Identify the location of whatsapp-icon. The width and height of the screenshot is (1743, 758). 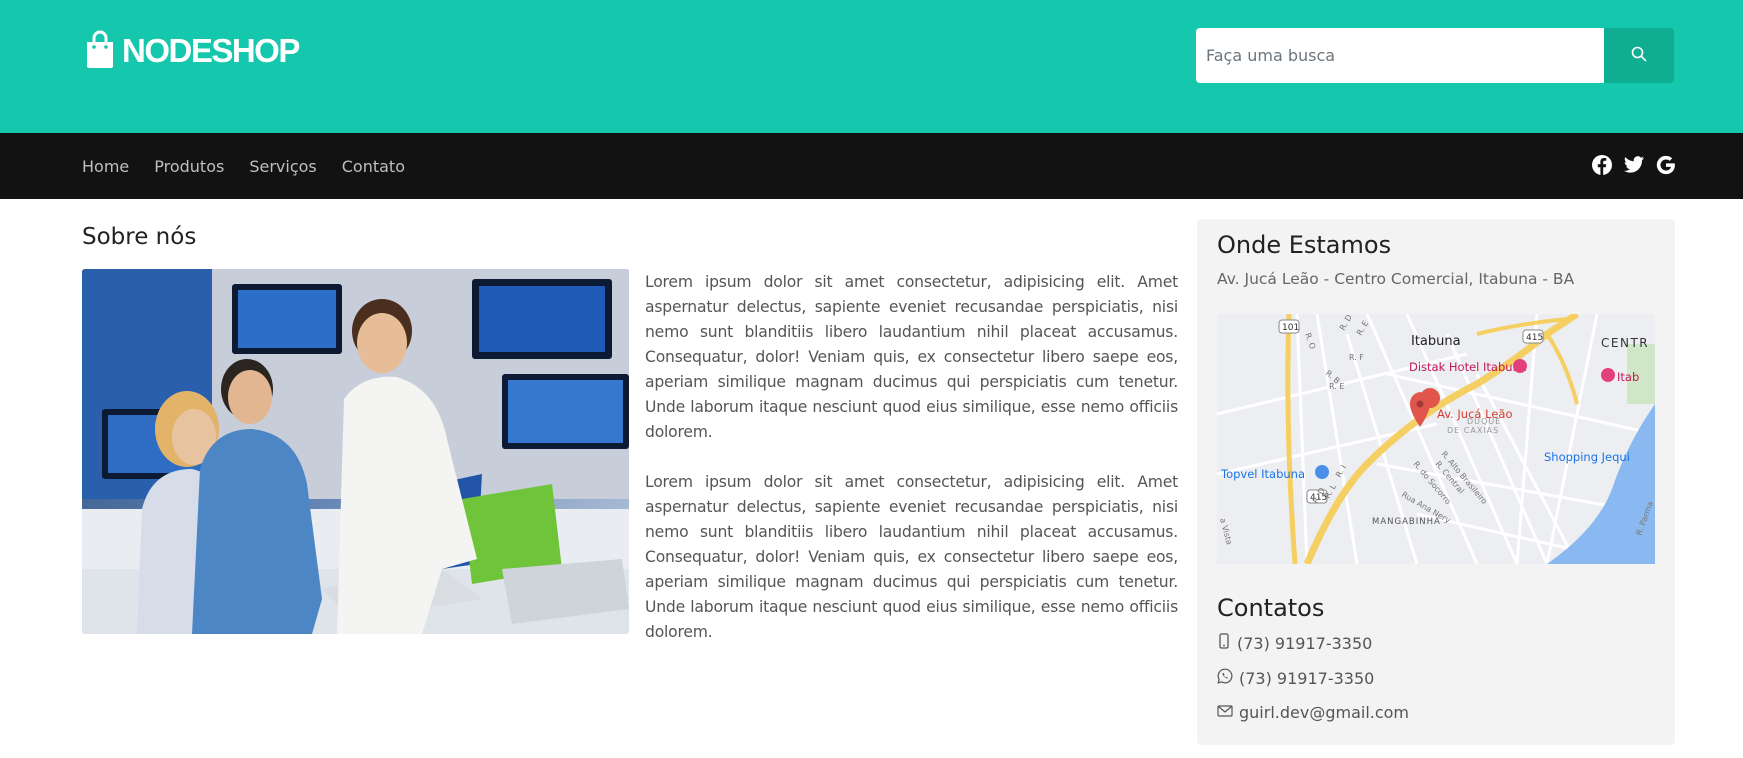
(1225, 678).